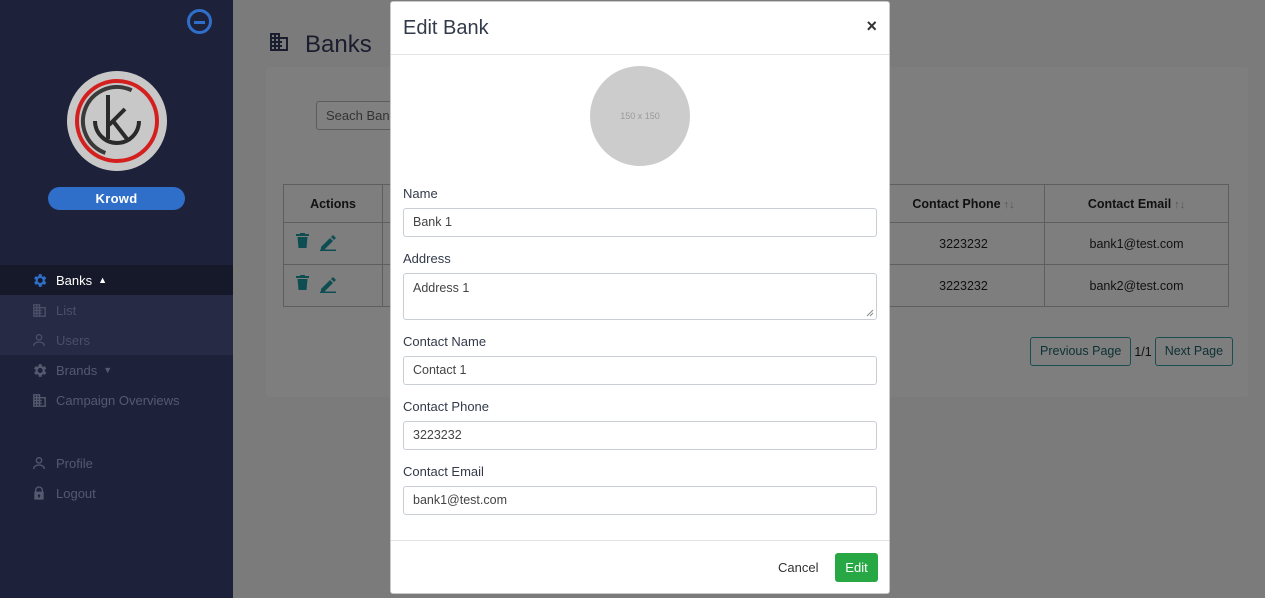  What do you see at coordinates (66, 310) in the screenshot?
I see `sidebar-item-label: List` at bounding box center [66, 310].